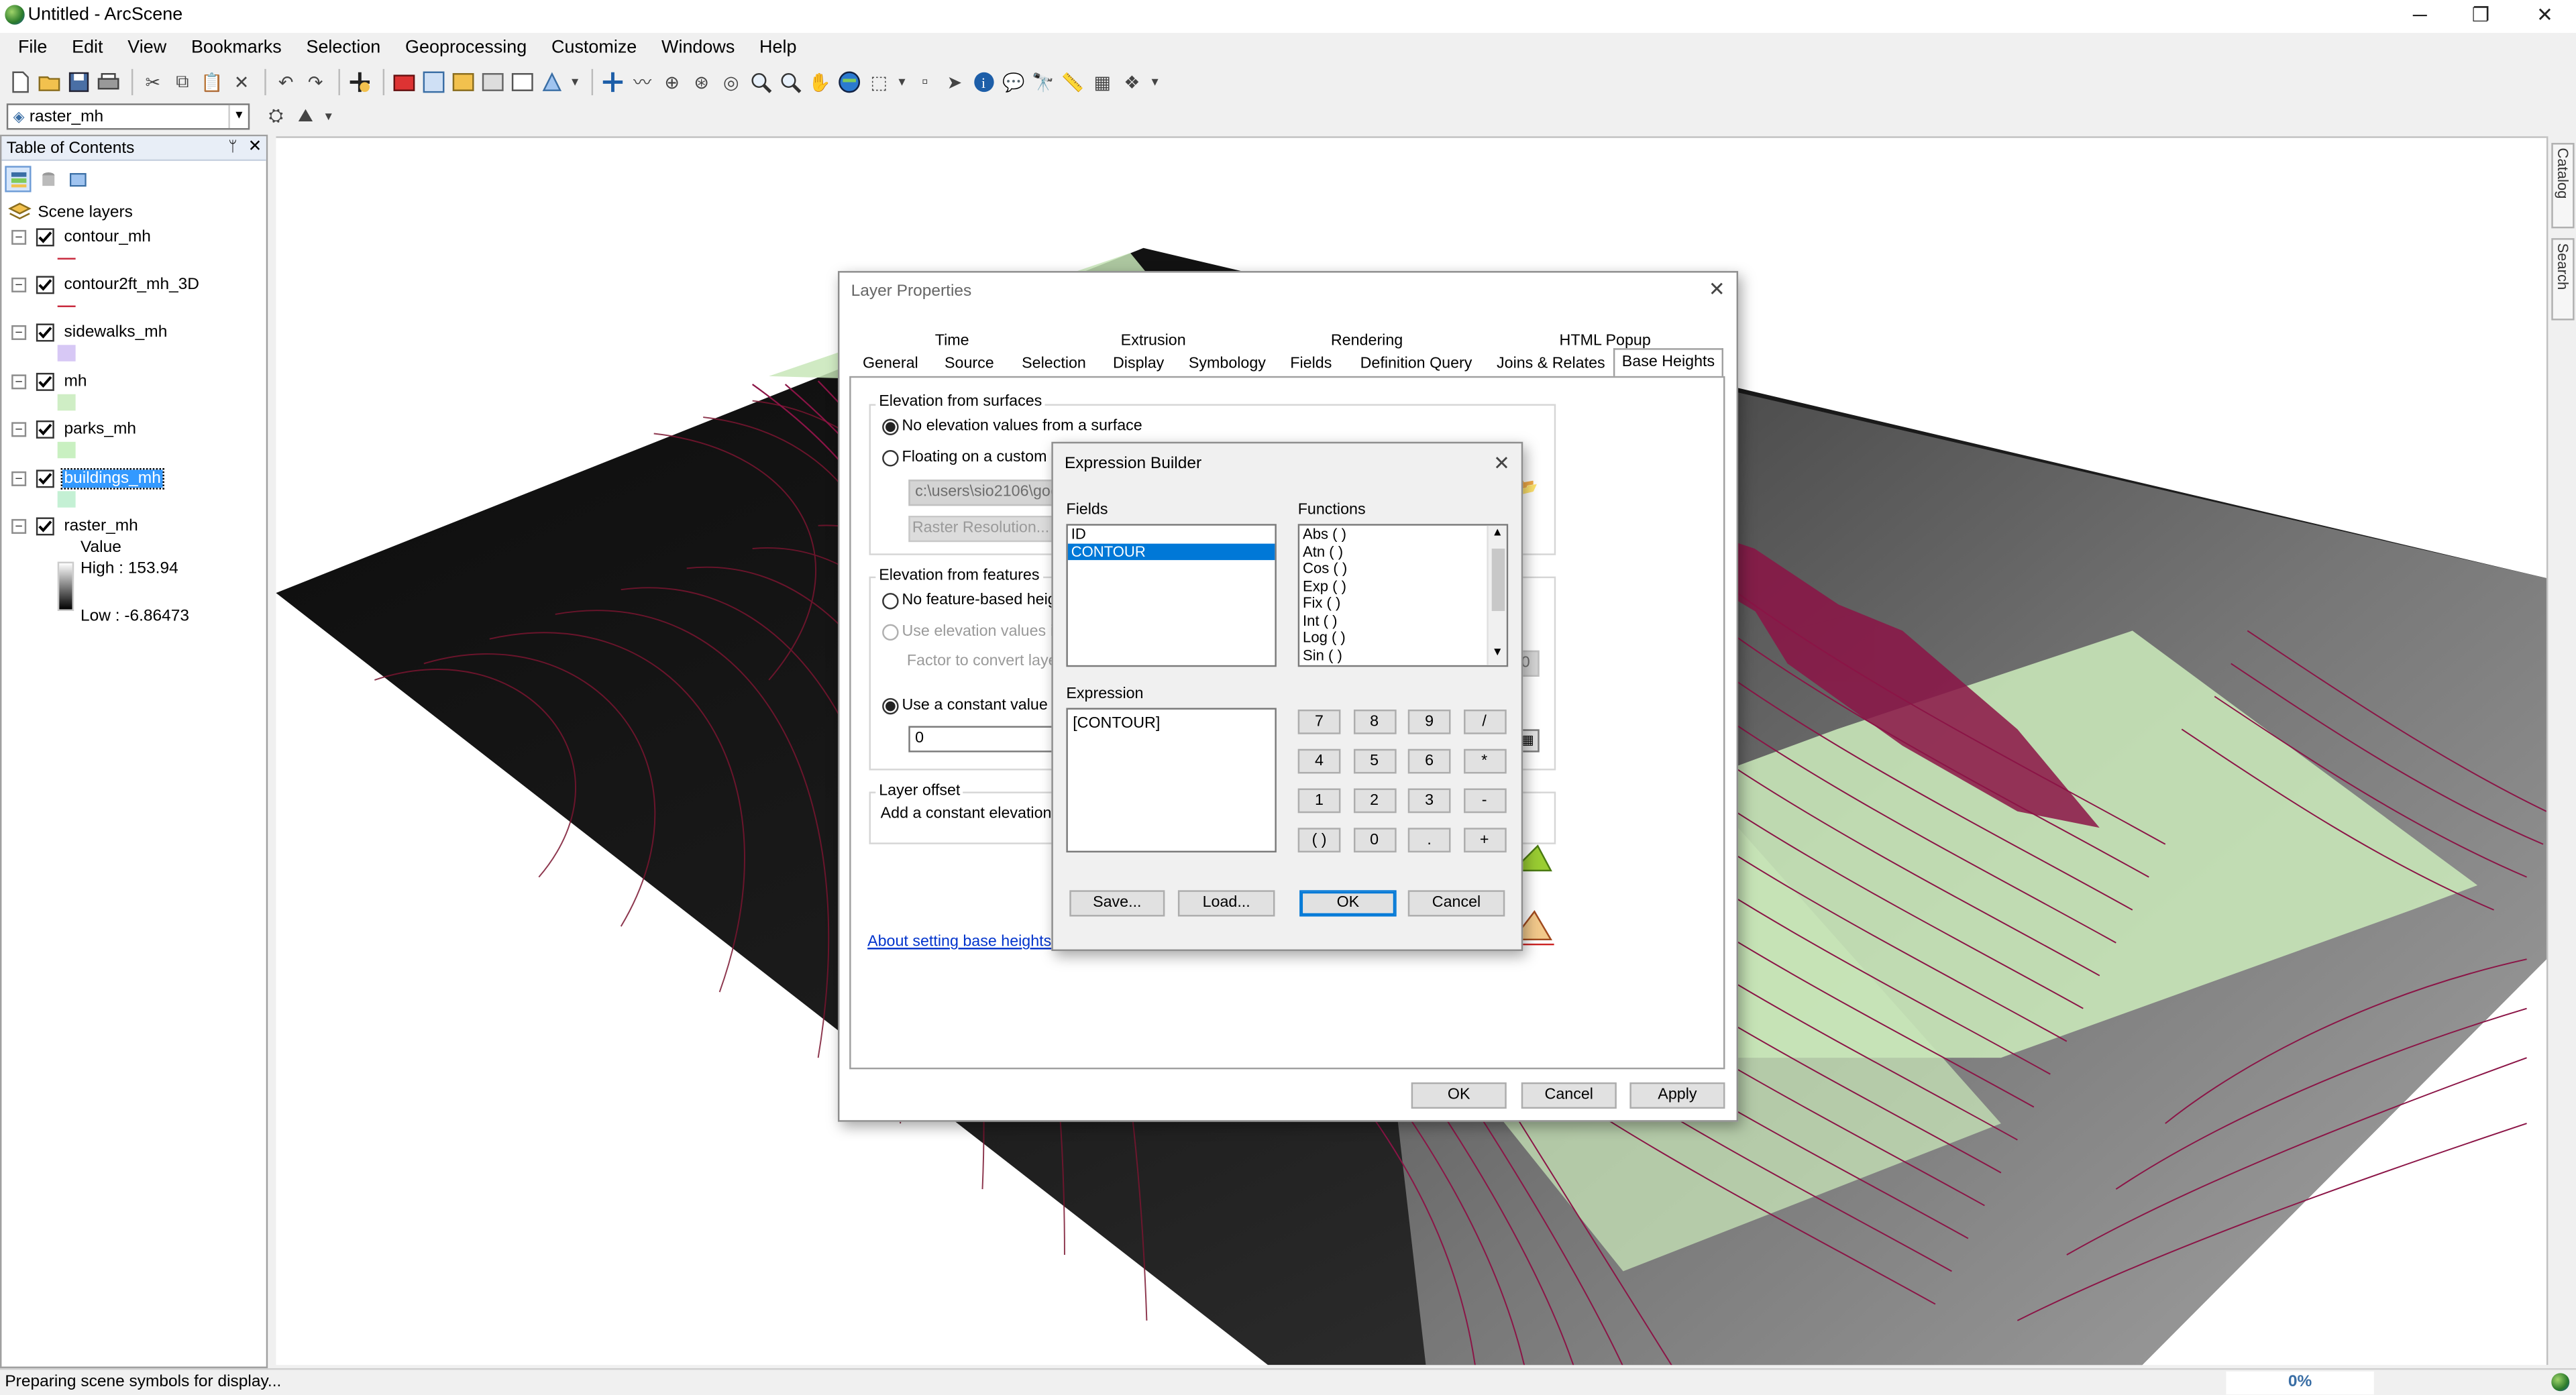 Image resolution: width=2576 pixels, height=1395 pixels. Describe the element at coordinates (522, 82) in the screenshot. I see `python-icon` at that location.